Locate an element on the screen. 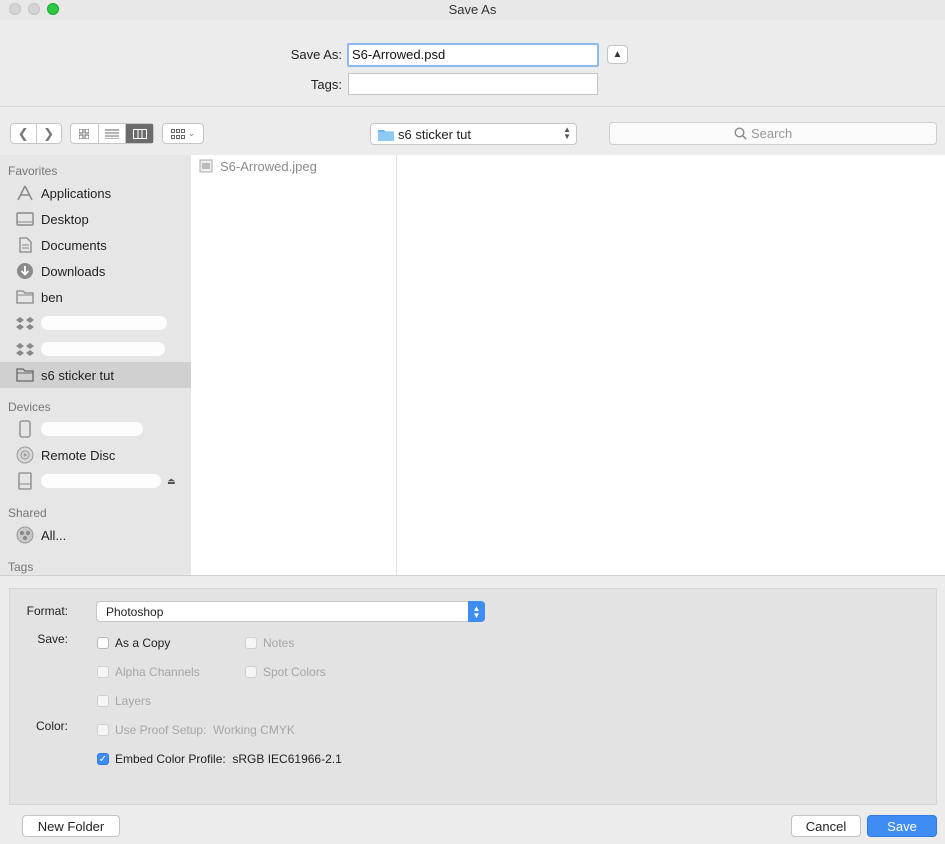 This screenshot has width=945, height=844. chevron-down-icon: ⌄ is located at coordinates (191, 133).